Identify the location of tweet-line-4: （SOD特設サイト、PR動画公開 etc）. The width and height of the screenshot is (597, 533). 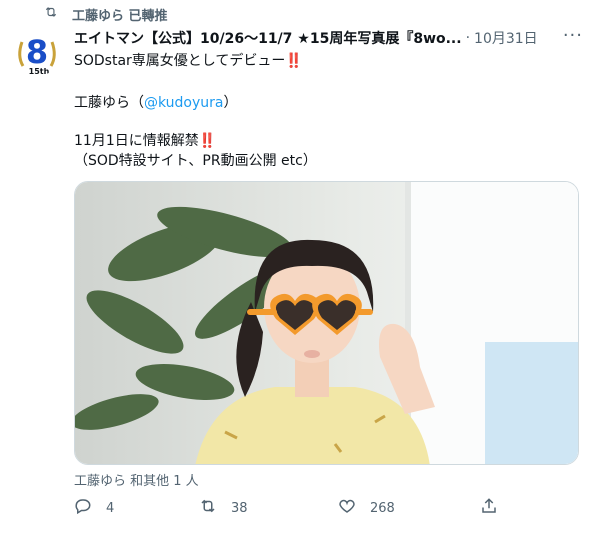
(195, 161).